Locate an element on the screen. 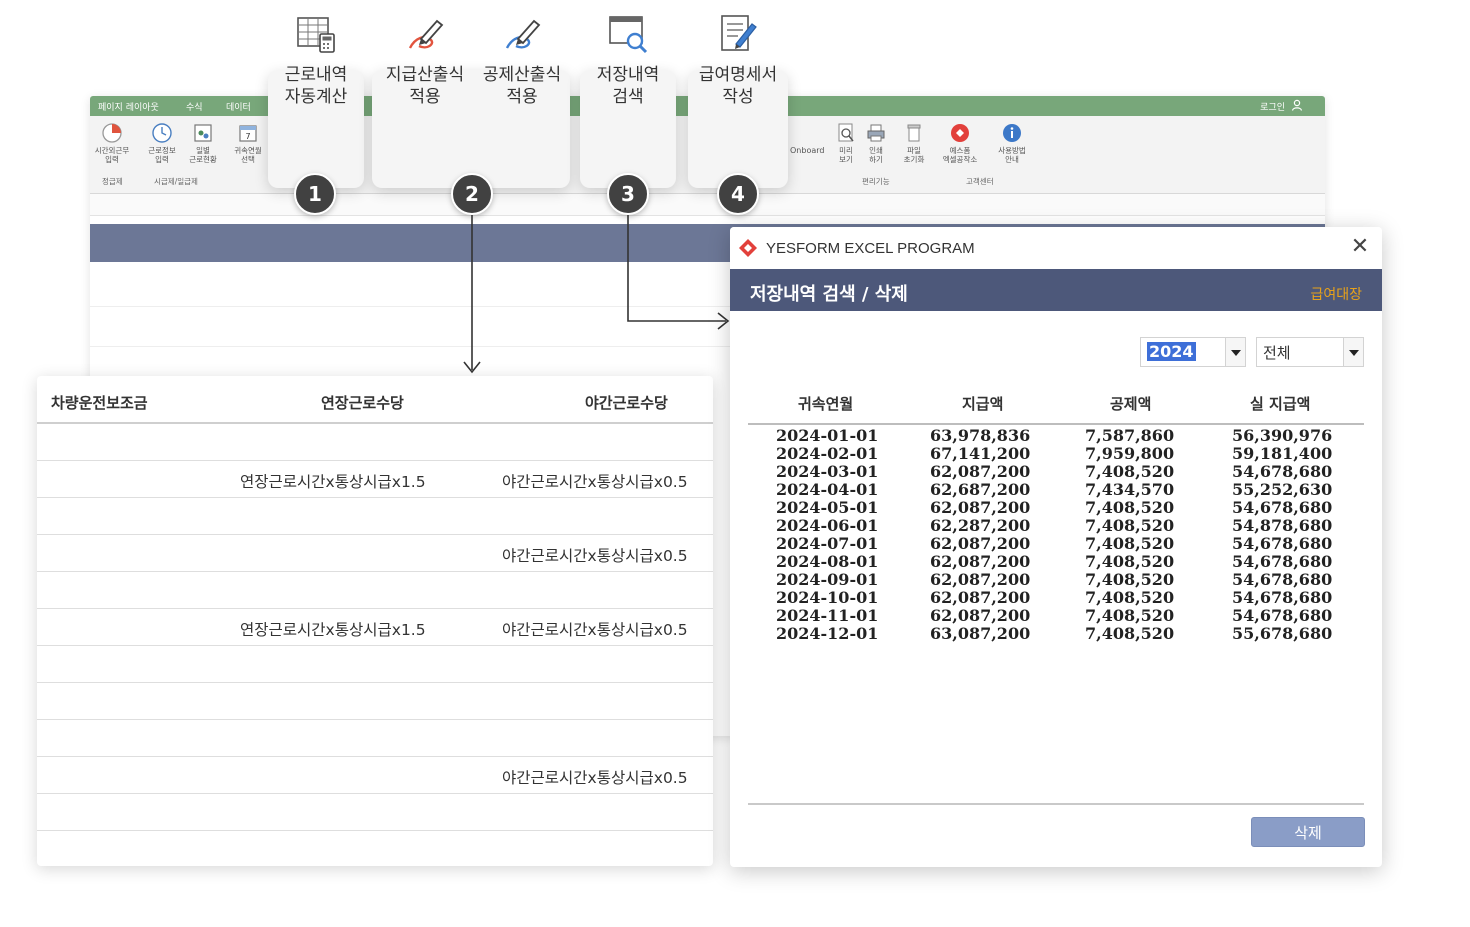 This screenshot has width=1470, height=927. filter-value: 전체 is located at coordinates (1277, 353).